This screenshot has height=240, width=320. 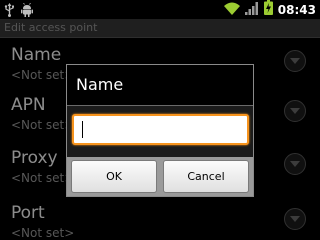 What do you see at coordinates (268, 9) in the screenshot?
I see `battery-charging-icon` at bounding box center [268, 9].